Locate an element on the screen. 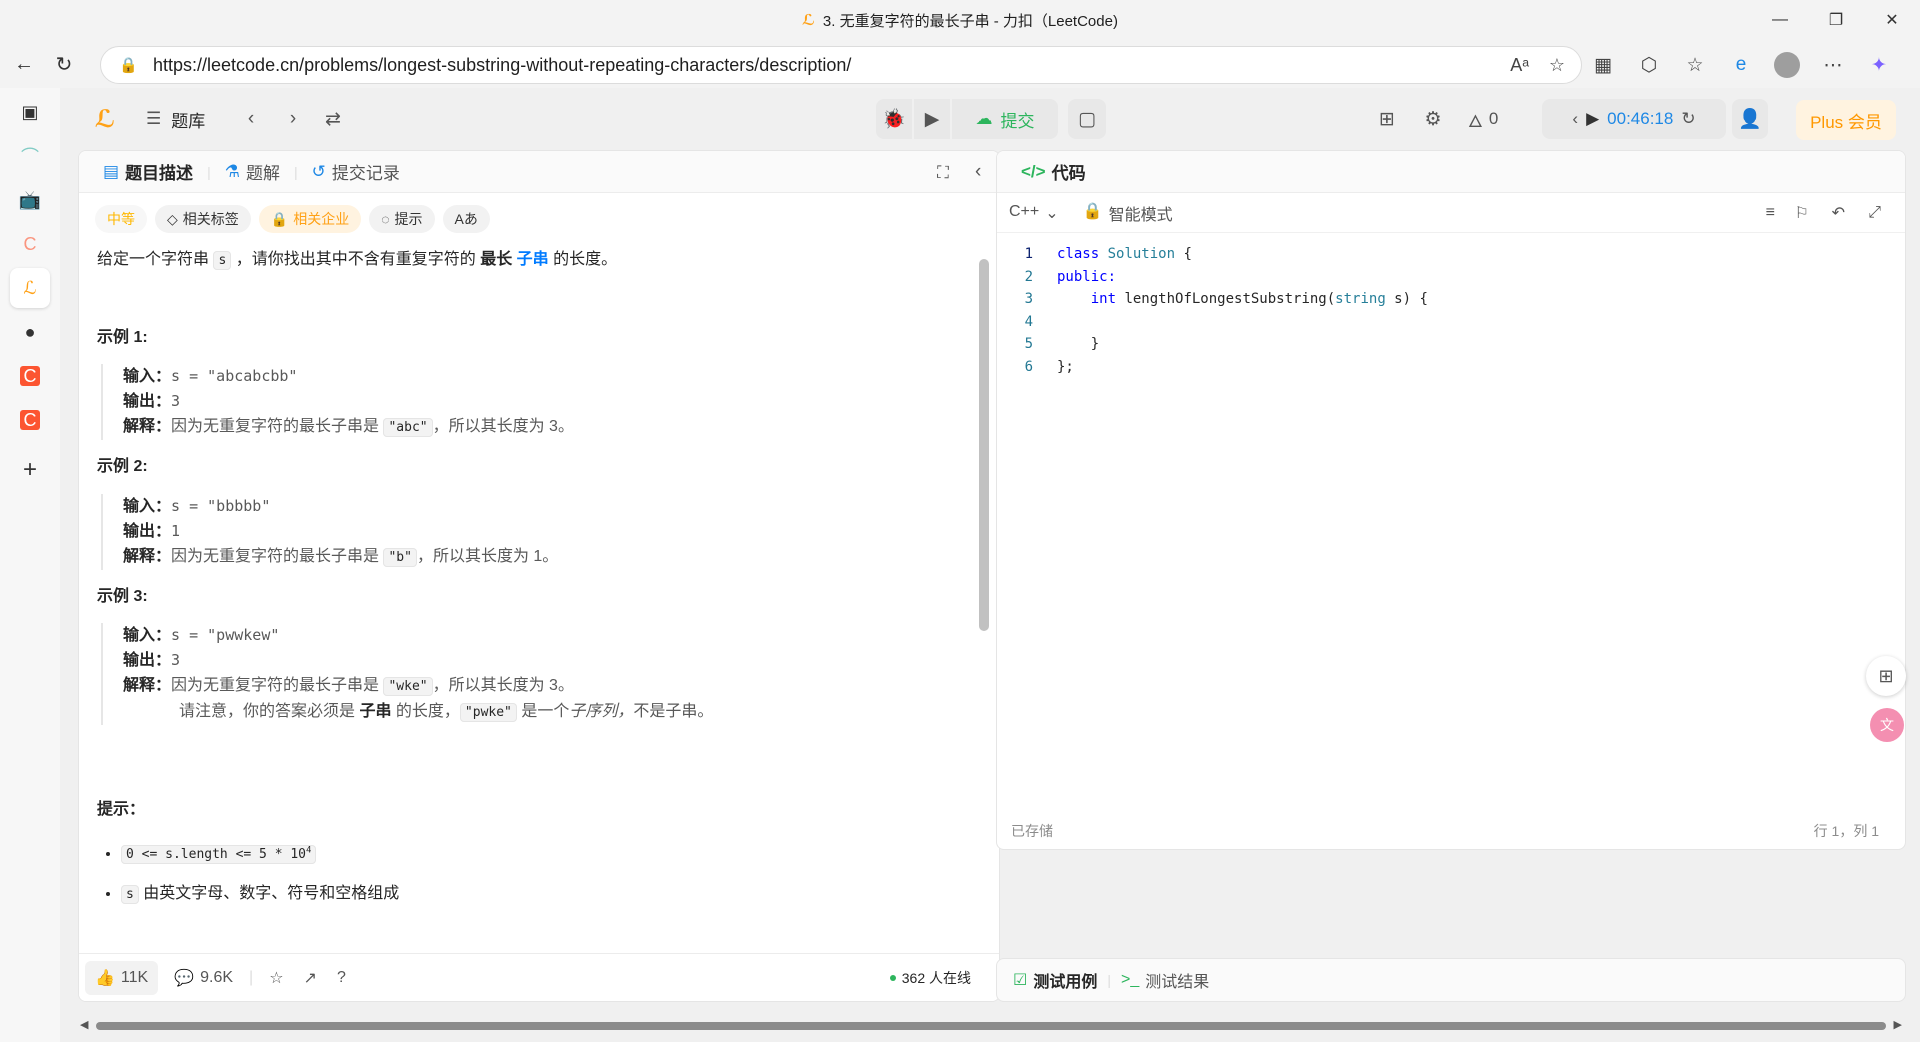 The image size is (1920, 1042). like-count: 11K is located at coordinates (134, 977).